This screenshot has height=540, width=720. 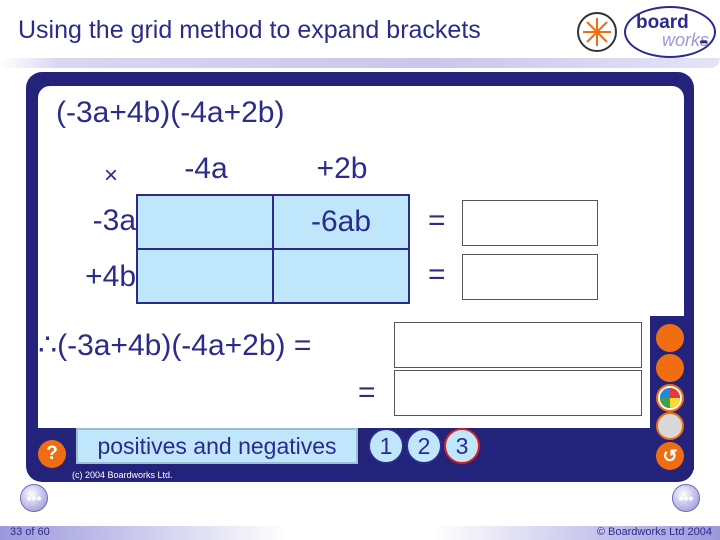 What do you see at coordinates (670, 456) in the screenshot?
I see `undo-button: ↺` at bounding box center [670, 456].